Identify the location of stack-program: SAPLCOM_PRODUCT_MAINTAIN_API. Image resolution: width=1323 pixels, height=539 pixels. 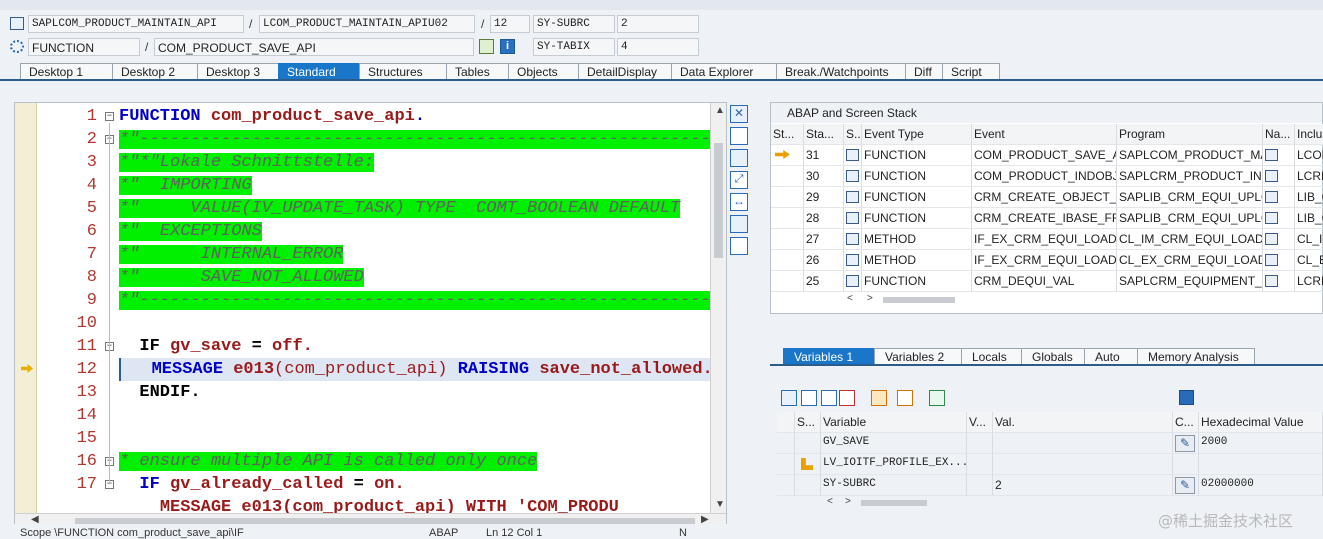
(1190, 155).